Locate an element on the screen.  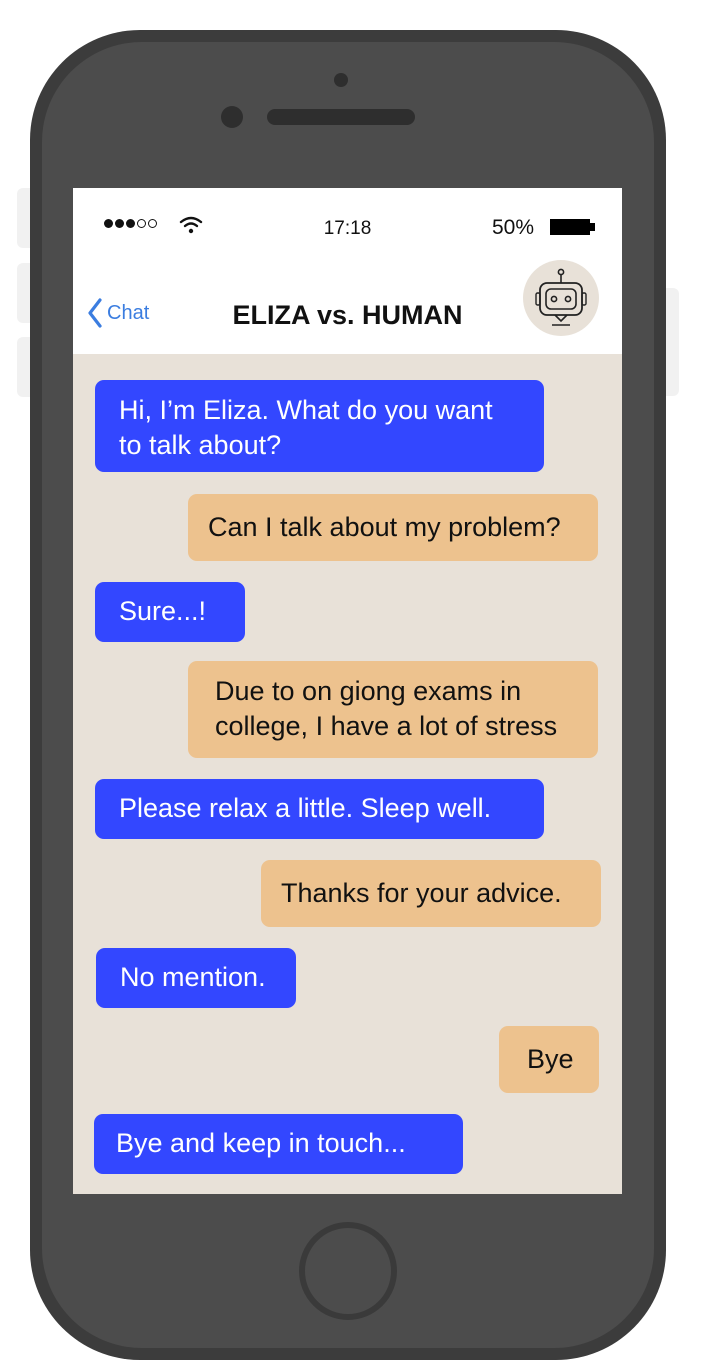
message-text: Bye is located at coordinates (550, 1059).